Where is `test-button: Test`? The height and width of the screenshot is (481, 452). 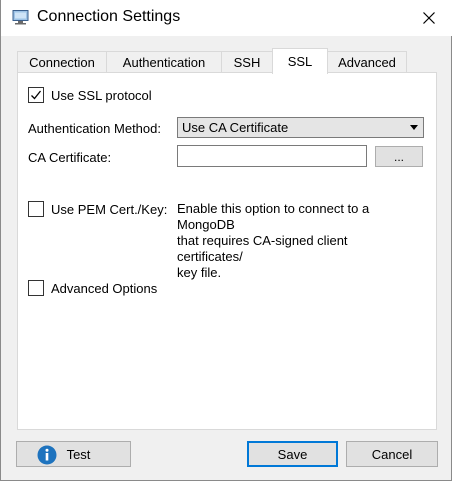 test-button: Test is located at coordinates (73, 454).